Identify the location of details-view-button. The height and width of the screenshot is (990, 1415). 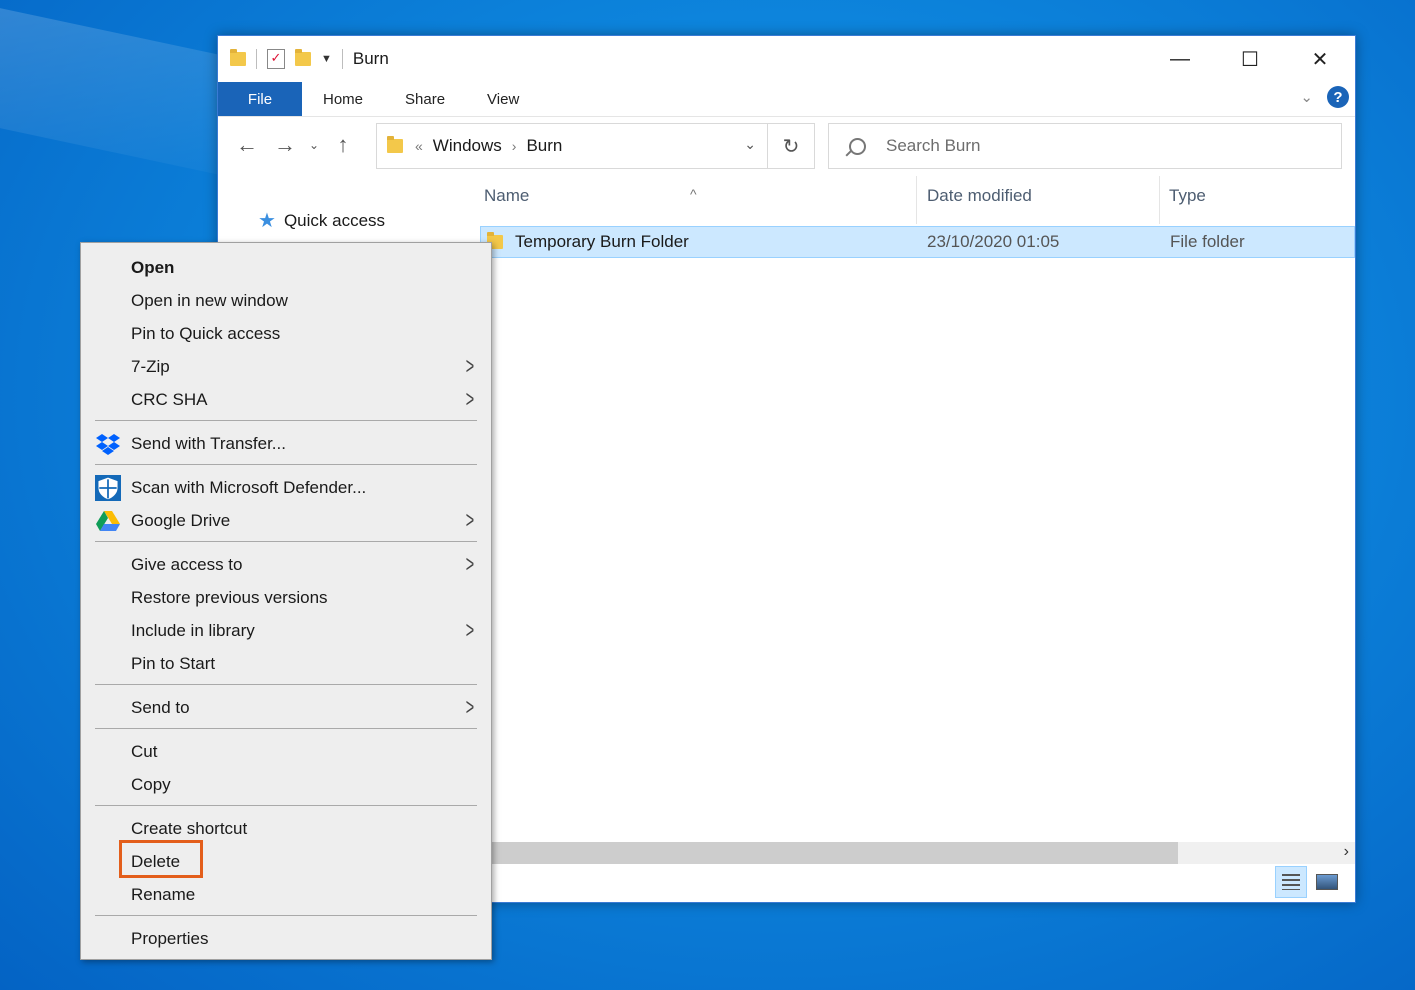
(1291, 882).